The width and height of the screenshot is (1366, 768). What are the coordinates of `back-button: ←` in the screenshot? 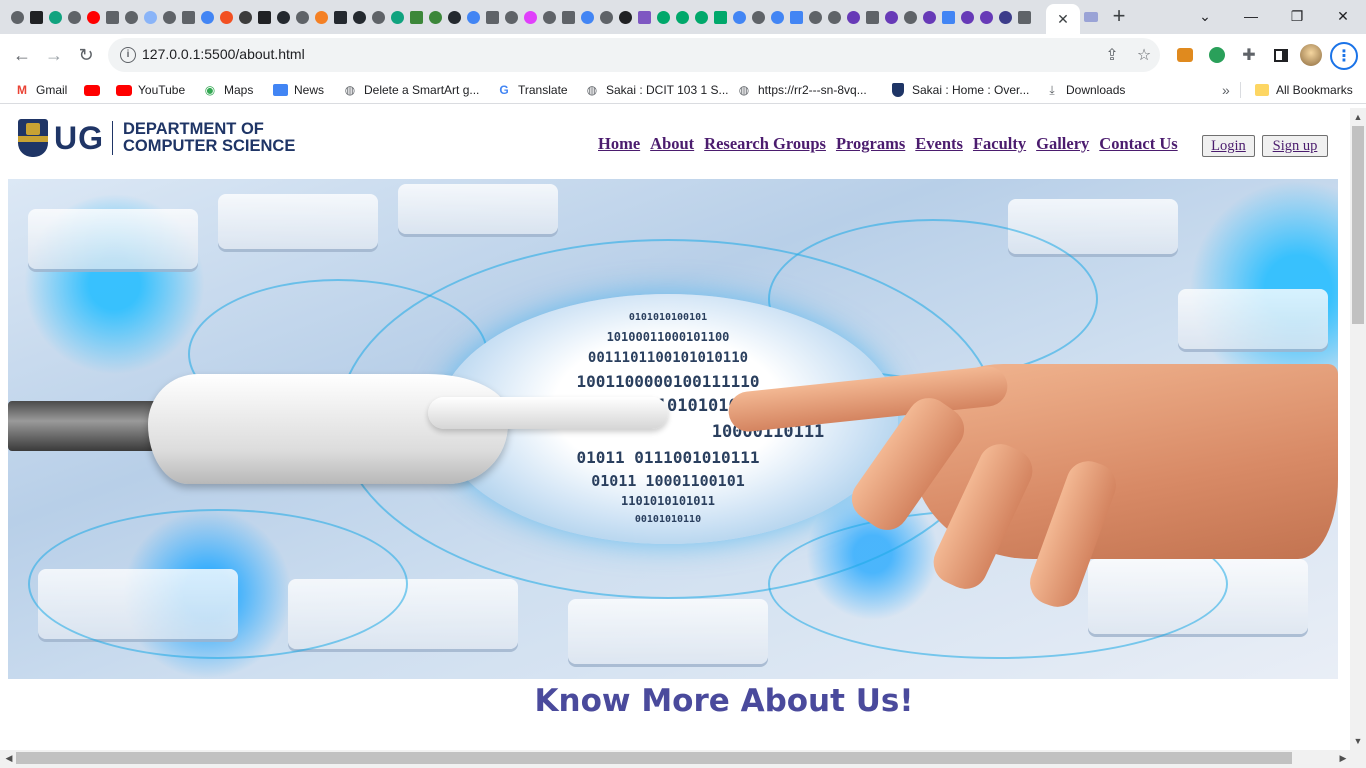 It's located at (22, 55).